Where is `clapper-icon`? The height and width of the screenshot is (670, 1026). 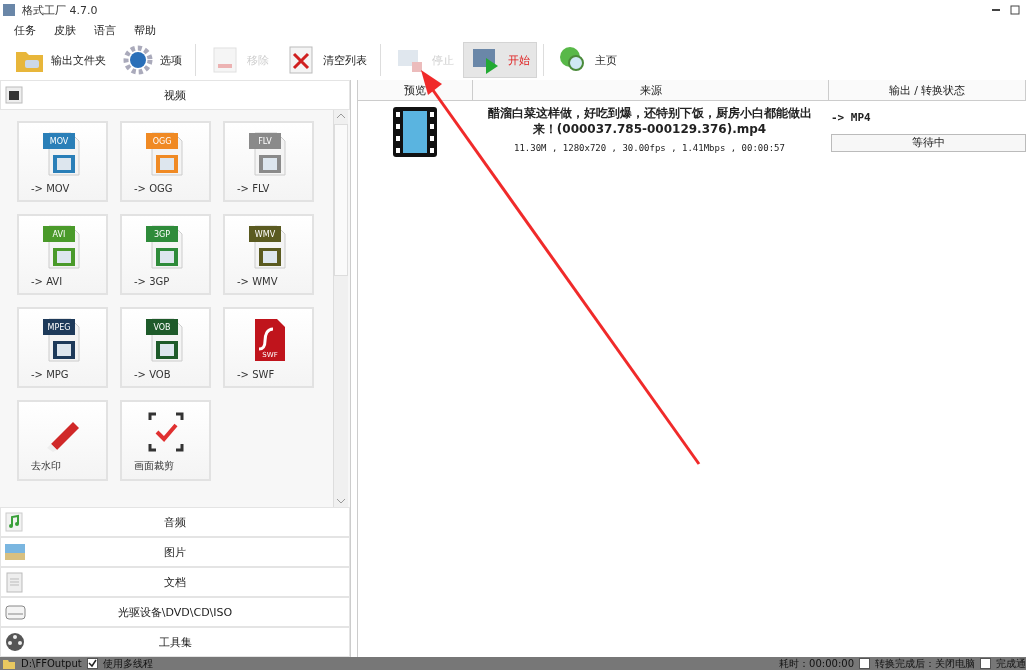
clapper-icon is located at coordinates (15, 95).